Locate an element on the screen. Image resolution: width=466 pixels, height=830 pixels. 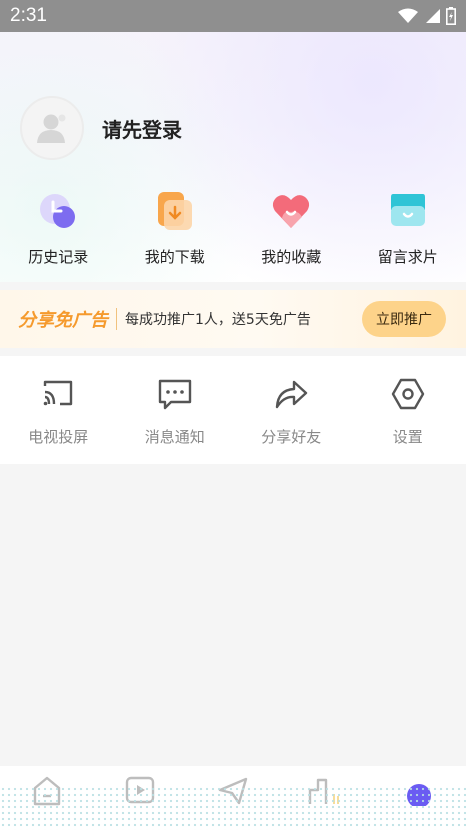
promo-text: 每成功推广1人，送5天免广告 is located at coordinates (218, 320).